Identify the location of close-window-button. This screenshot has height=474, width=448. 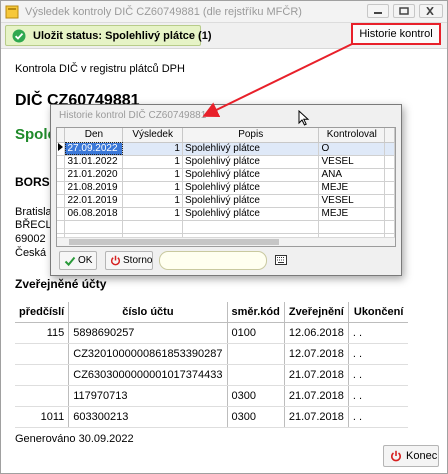
(431, 11).